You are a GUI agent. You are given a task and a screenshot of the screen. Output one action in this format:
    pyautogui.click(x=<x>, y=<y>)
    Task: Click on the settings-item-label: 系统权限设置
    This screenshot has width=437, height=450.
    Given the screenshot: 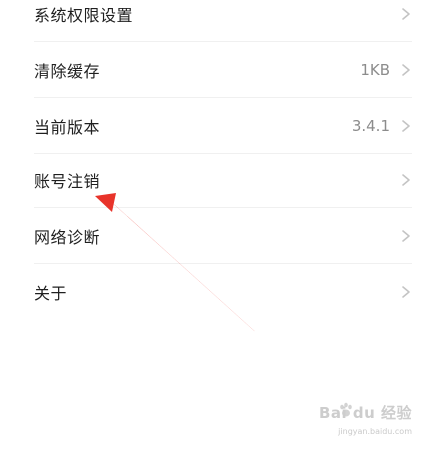 What is the action you would take?
    pyautogui.click(x=84, y=15)
    